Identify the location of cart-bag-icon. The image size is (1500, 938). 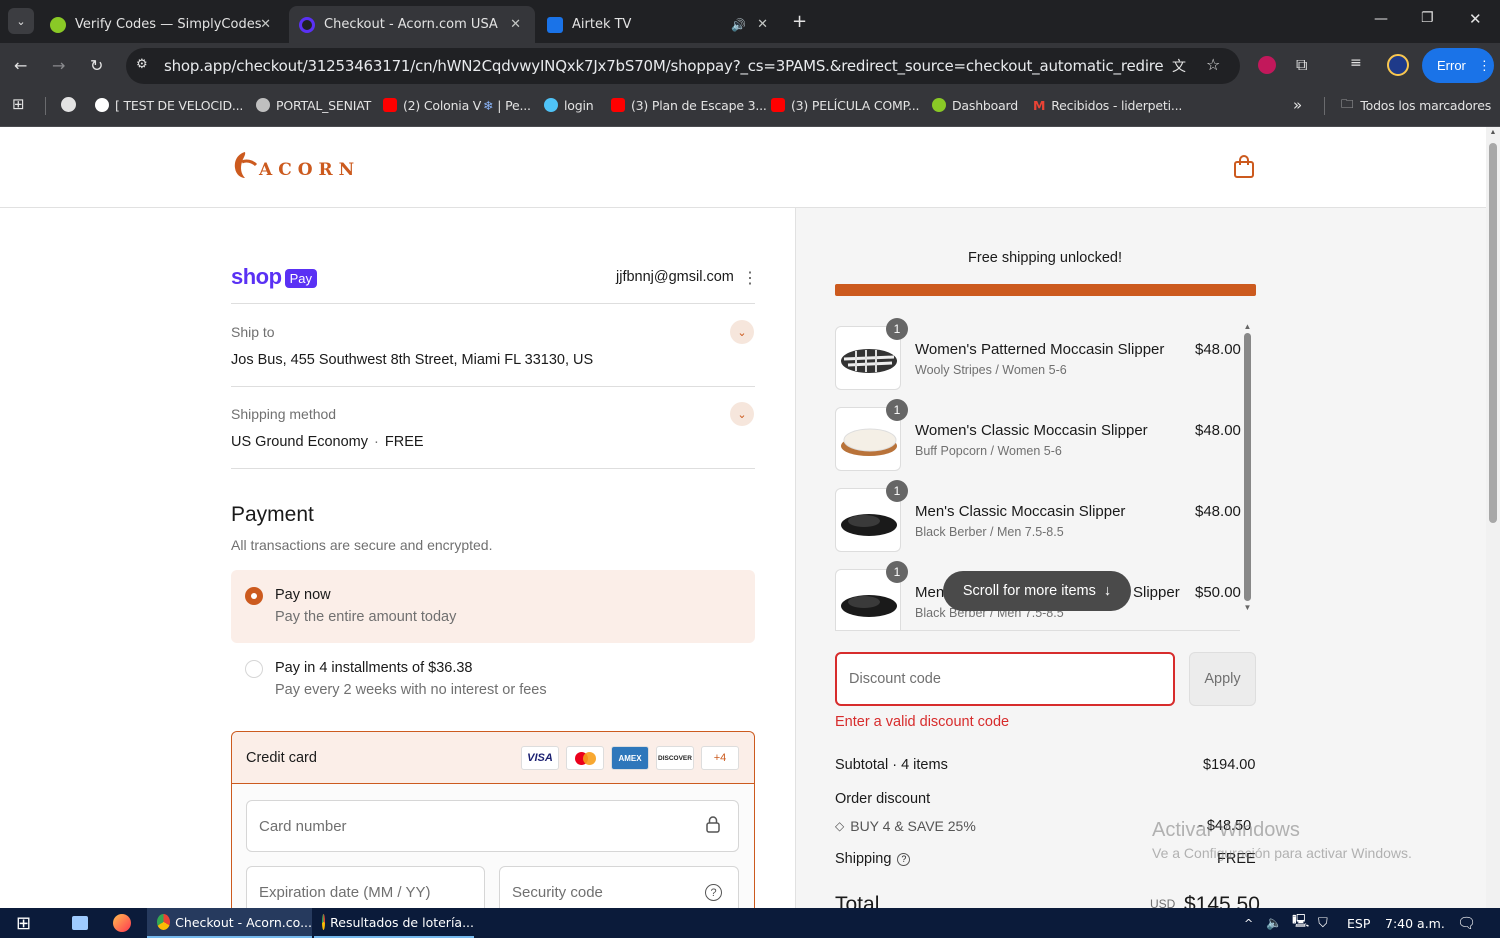
(1244, 169).